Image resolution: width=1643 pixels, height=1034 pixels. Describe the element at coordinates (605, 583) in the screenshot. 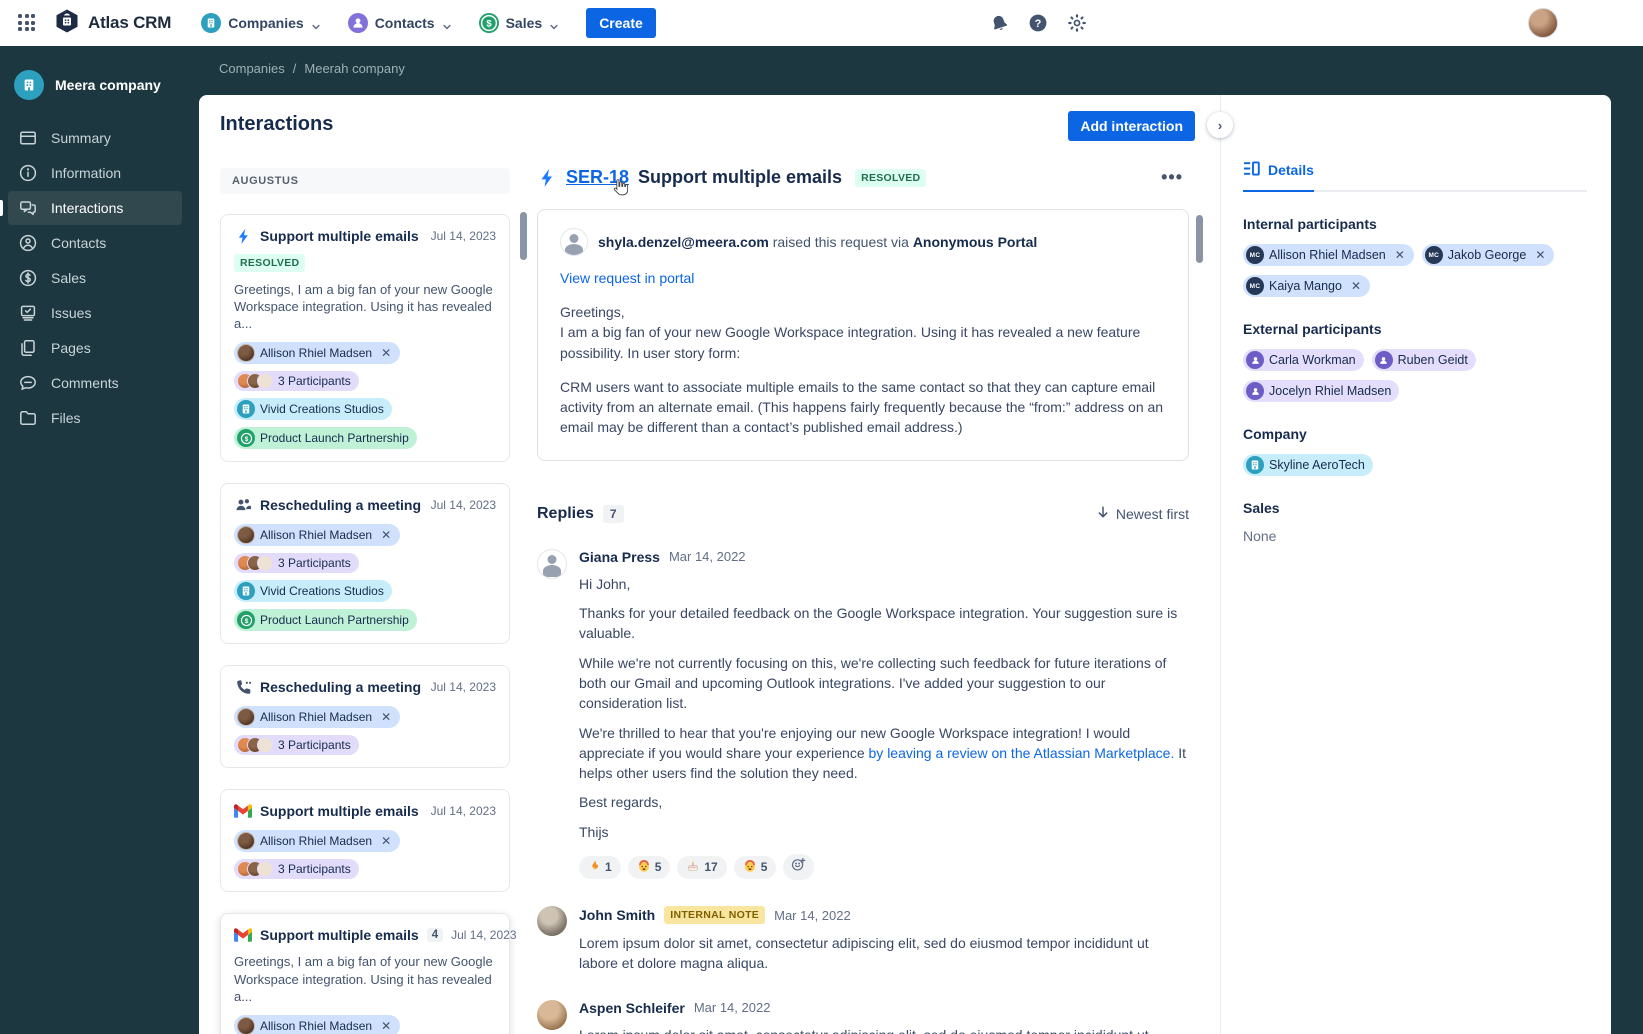

I see `reply-paragraph: Hi John,` at that location.